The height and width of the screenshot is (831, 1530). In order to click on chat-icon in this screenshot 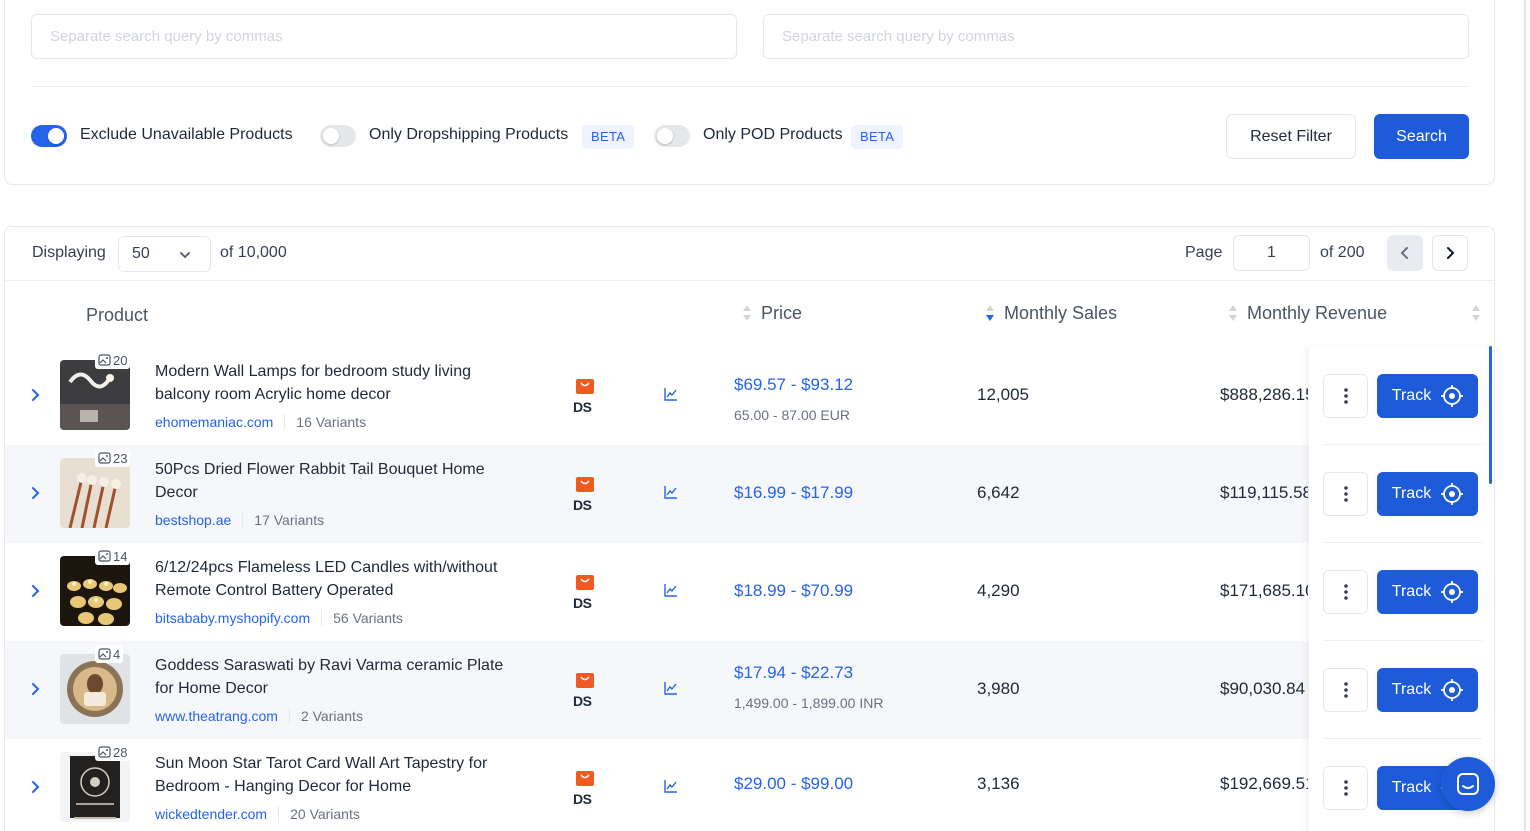, I will do `click(1468, 784)`.